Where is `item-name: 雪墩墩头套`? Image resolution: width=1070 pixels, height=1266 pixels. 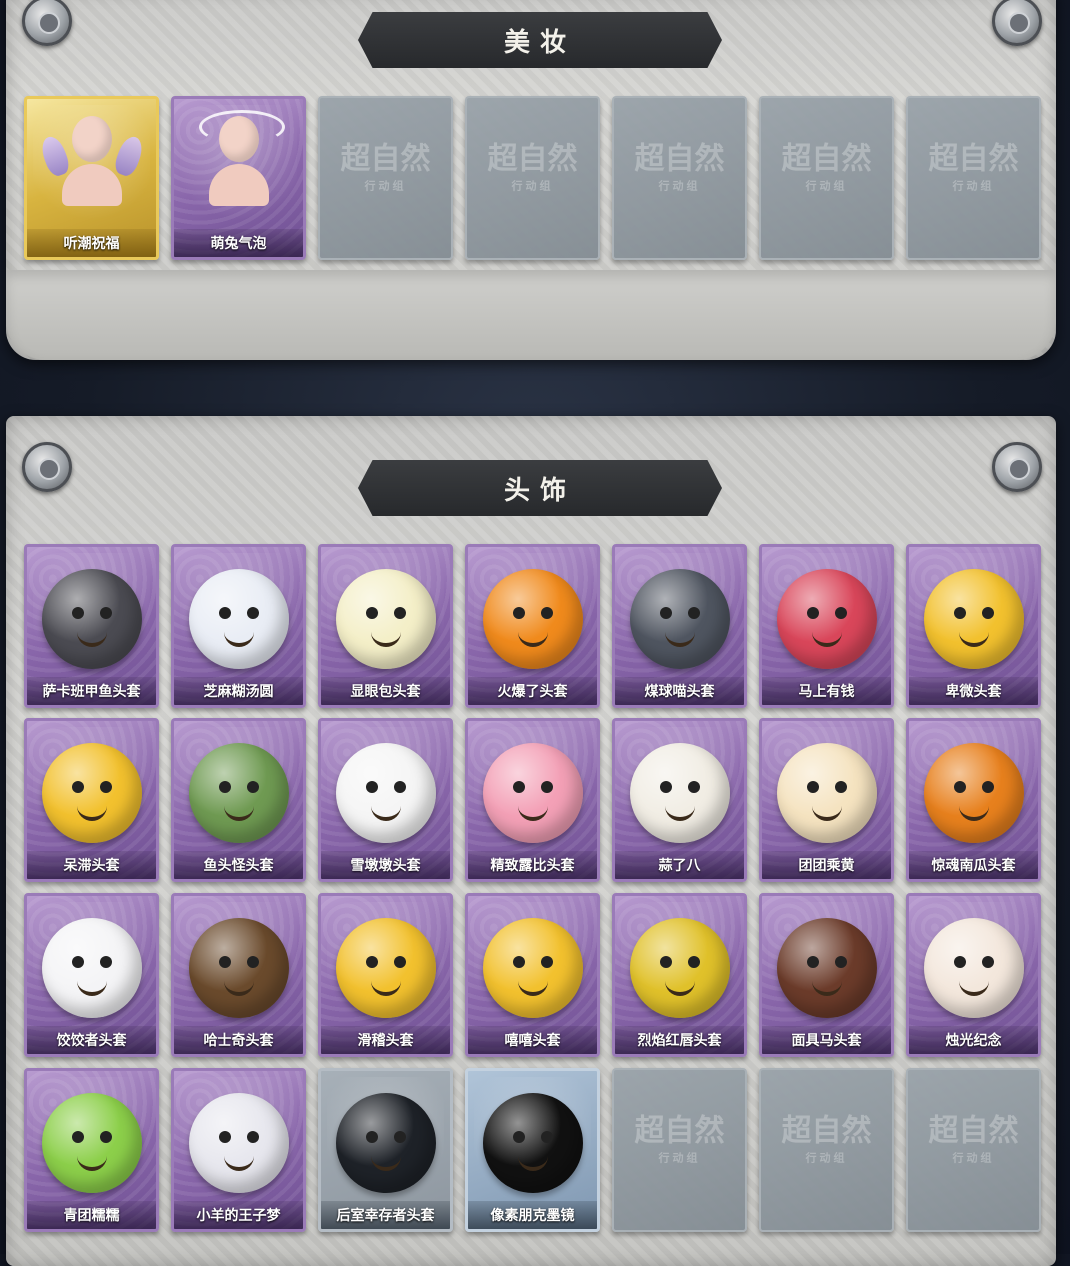
item-name: 雪墩墩头套 is located at coordinates (385, 865).